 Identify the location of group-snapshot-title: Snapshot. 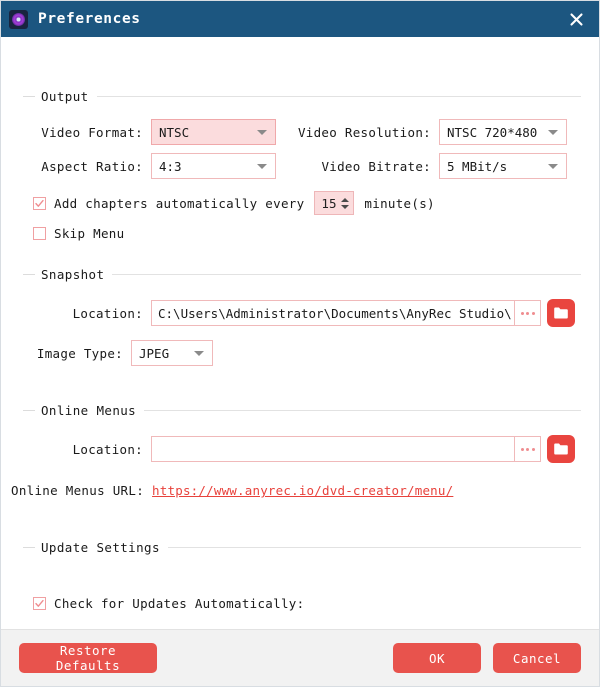
(73, 274).